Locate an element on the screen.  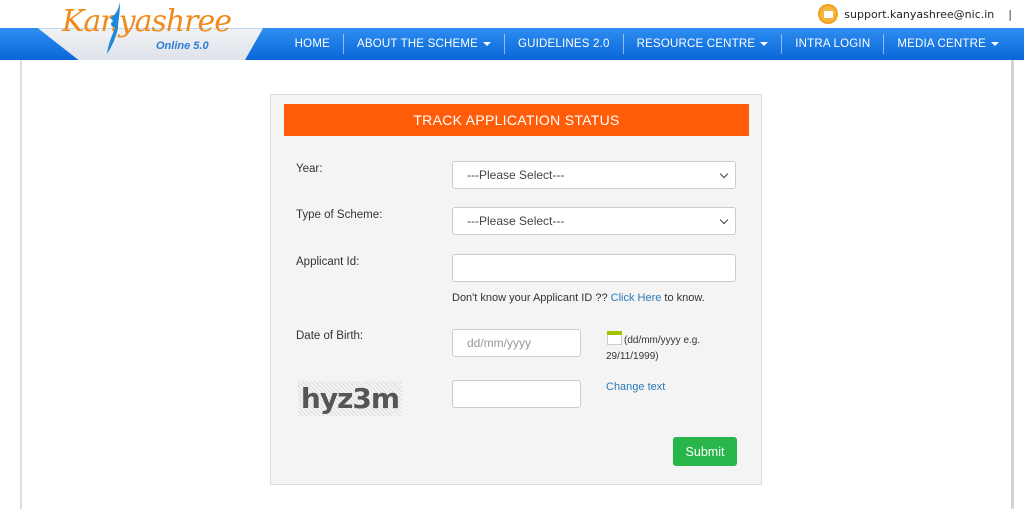
logo: Kanyashree is located at coordinates (147, 21).